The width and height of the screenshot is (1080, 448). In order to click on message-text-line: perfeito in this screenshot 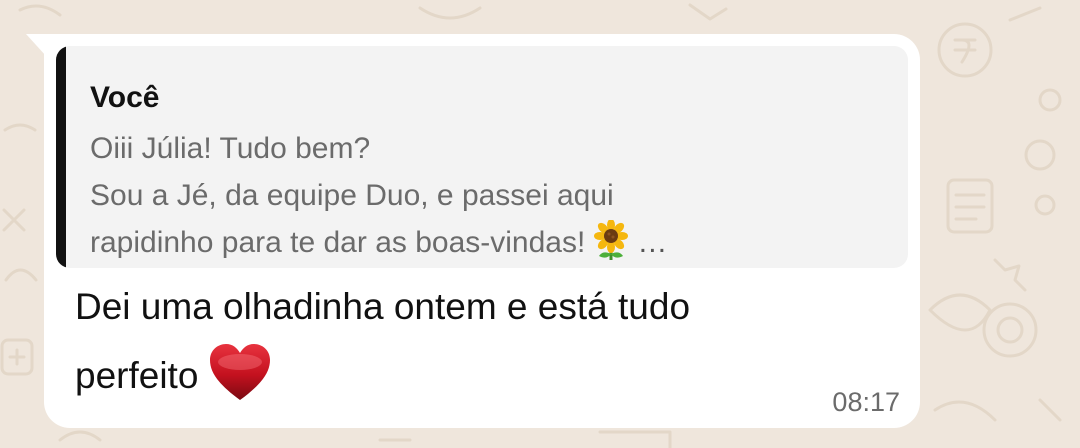, I will do `click(173, 372)`.